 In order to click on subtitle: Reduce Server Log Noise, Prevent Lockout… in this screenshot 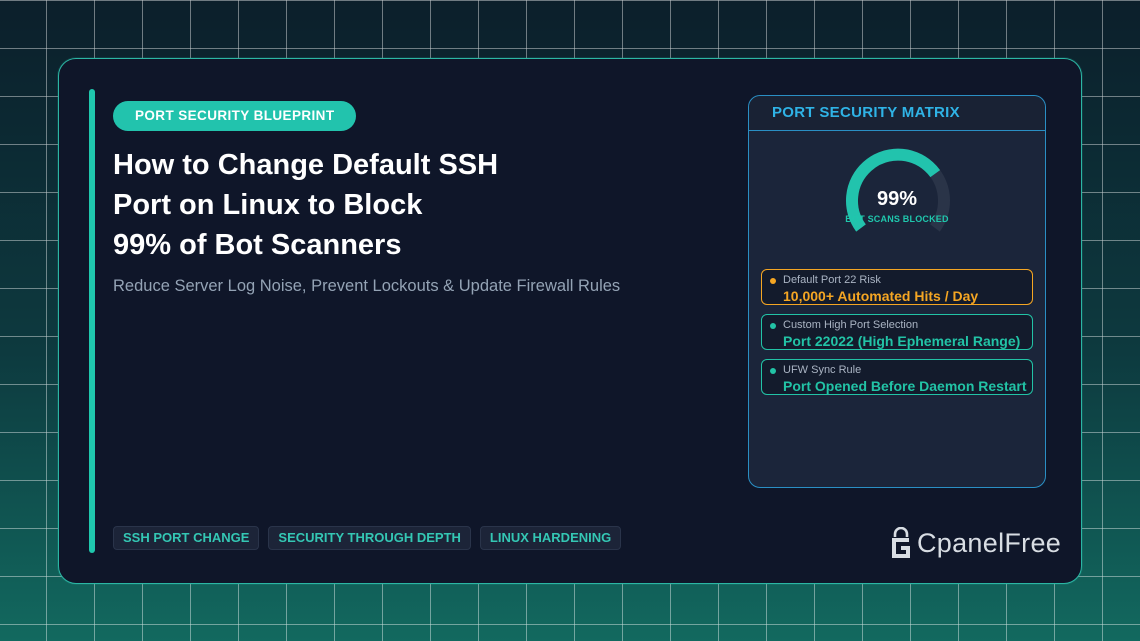, I will do `click(367, 286)`.